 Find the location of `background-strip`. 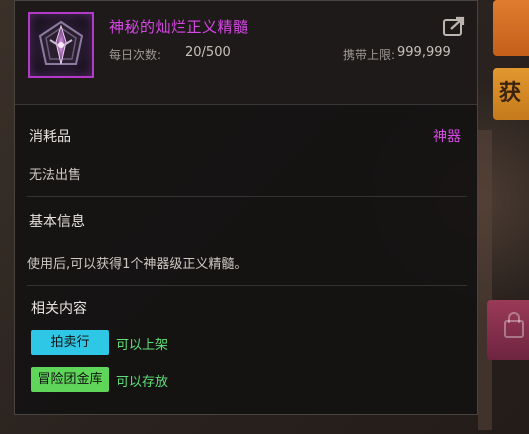

background-strip is located at coordinates (485, 280).